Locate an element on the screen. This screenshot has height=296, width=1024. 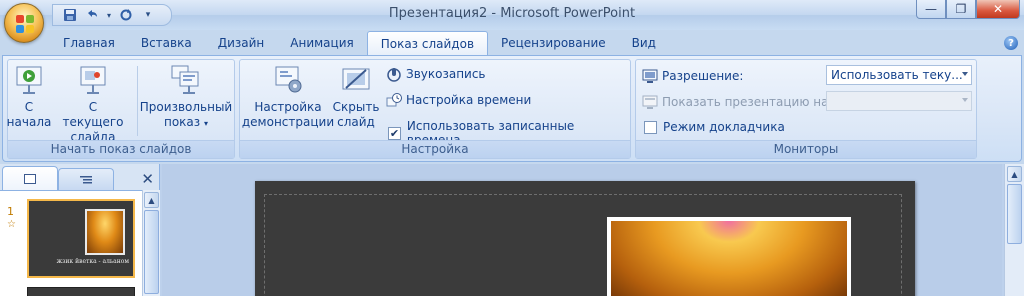
close-button: ✕ is located at coordinates (998, 9).